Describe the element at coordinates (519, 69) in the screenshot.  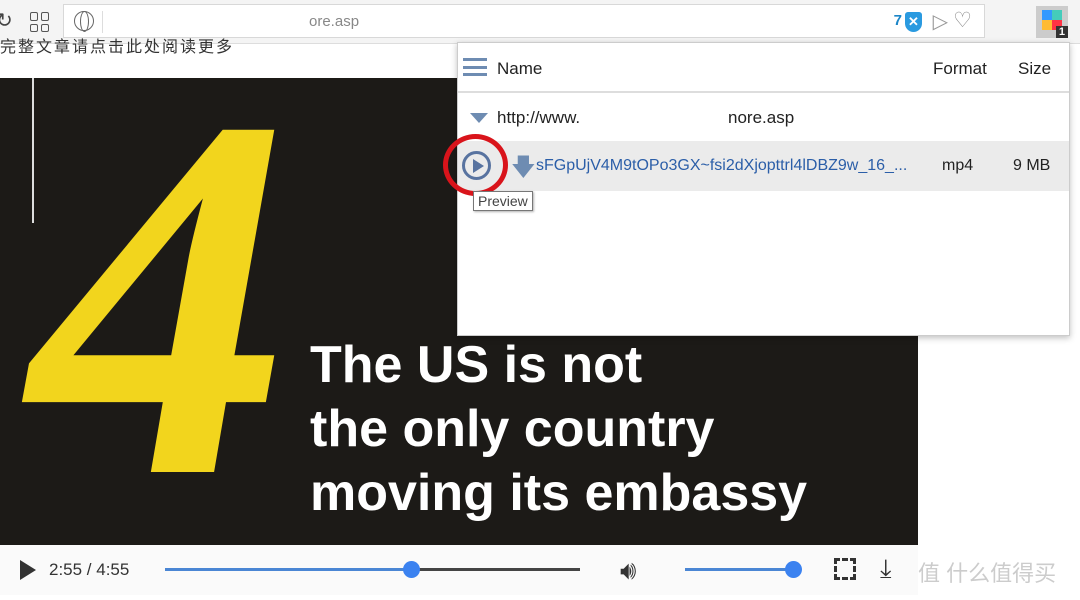
I see `column-name: Name` at that location.